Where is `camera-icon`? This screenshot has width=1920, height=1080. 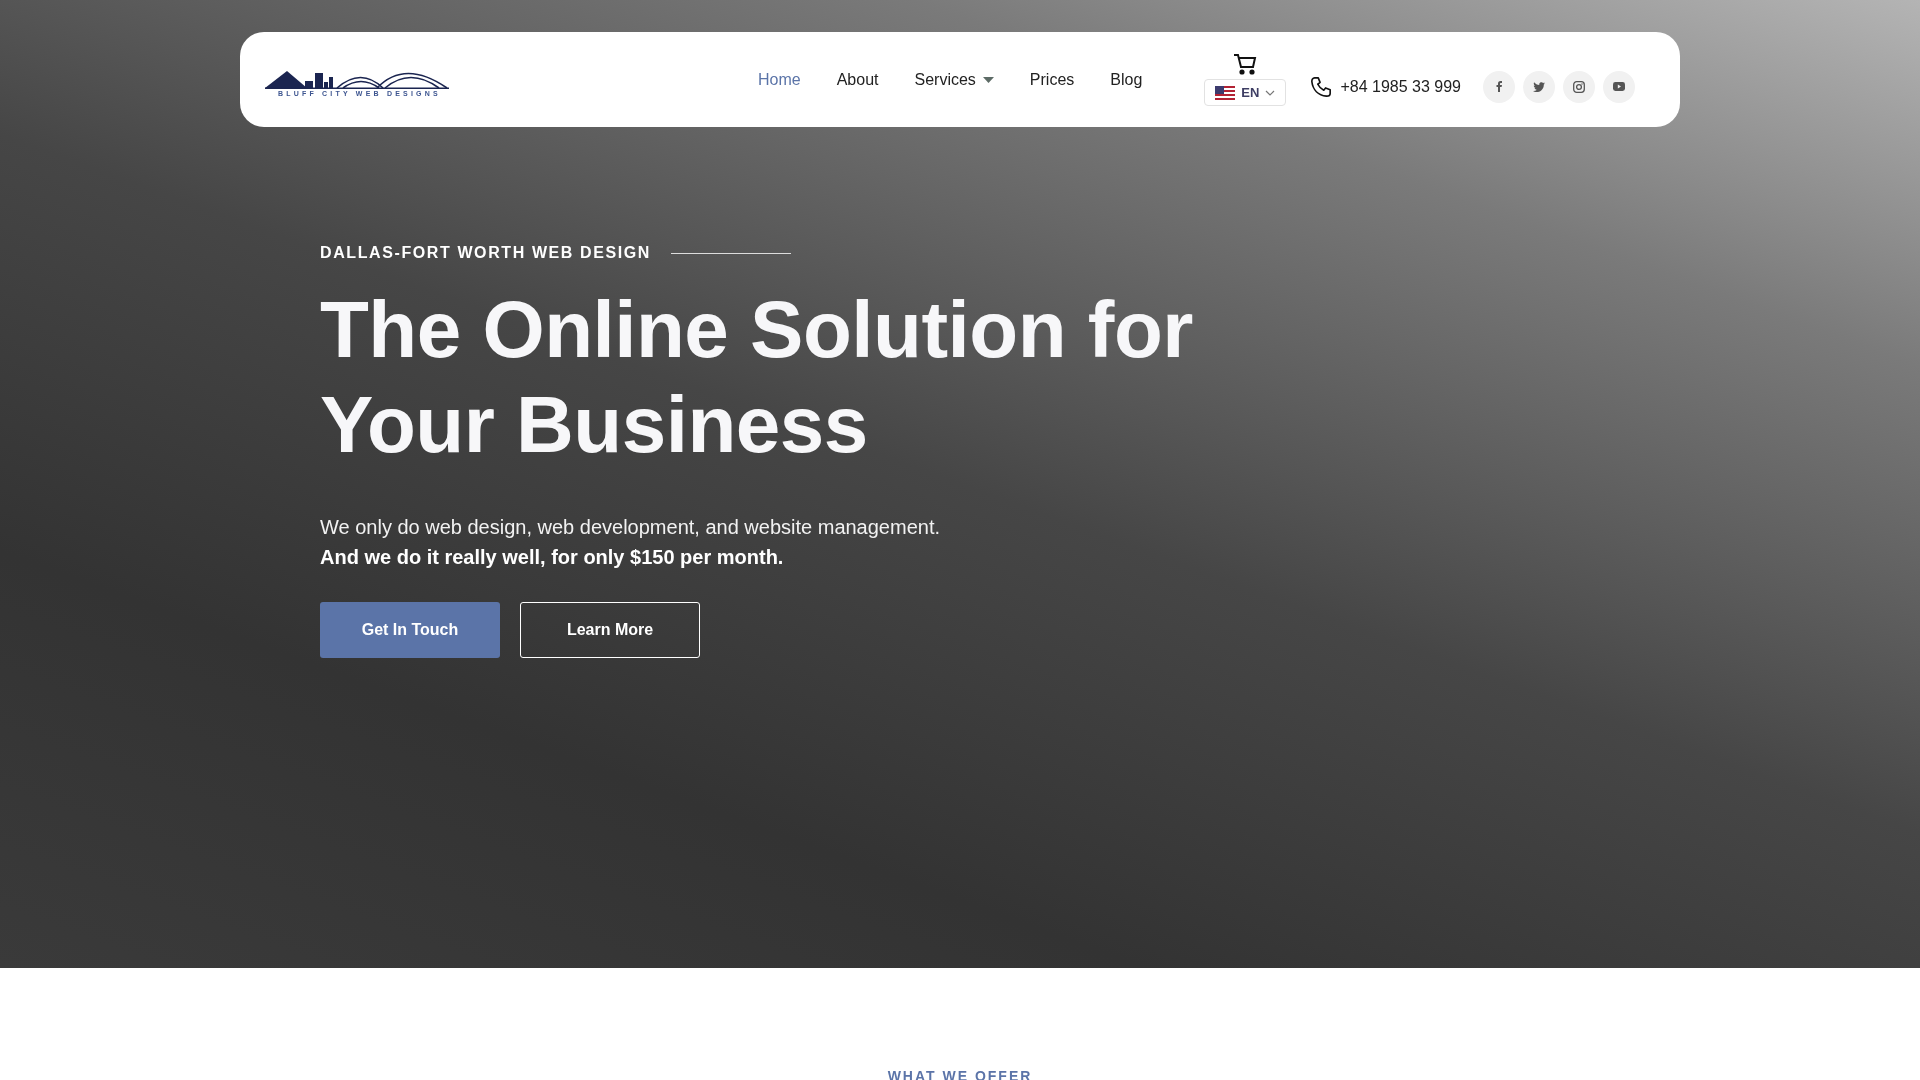
camera-icon is located at coordinates (1578, 86).